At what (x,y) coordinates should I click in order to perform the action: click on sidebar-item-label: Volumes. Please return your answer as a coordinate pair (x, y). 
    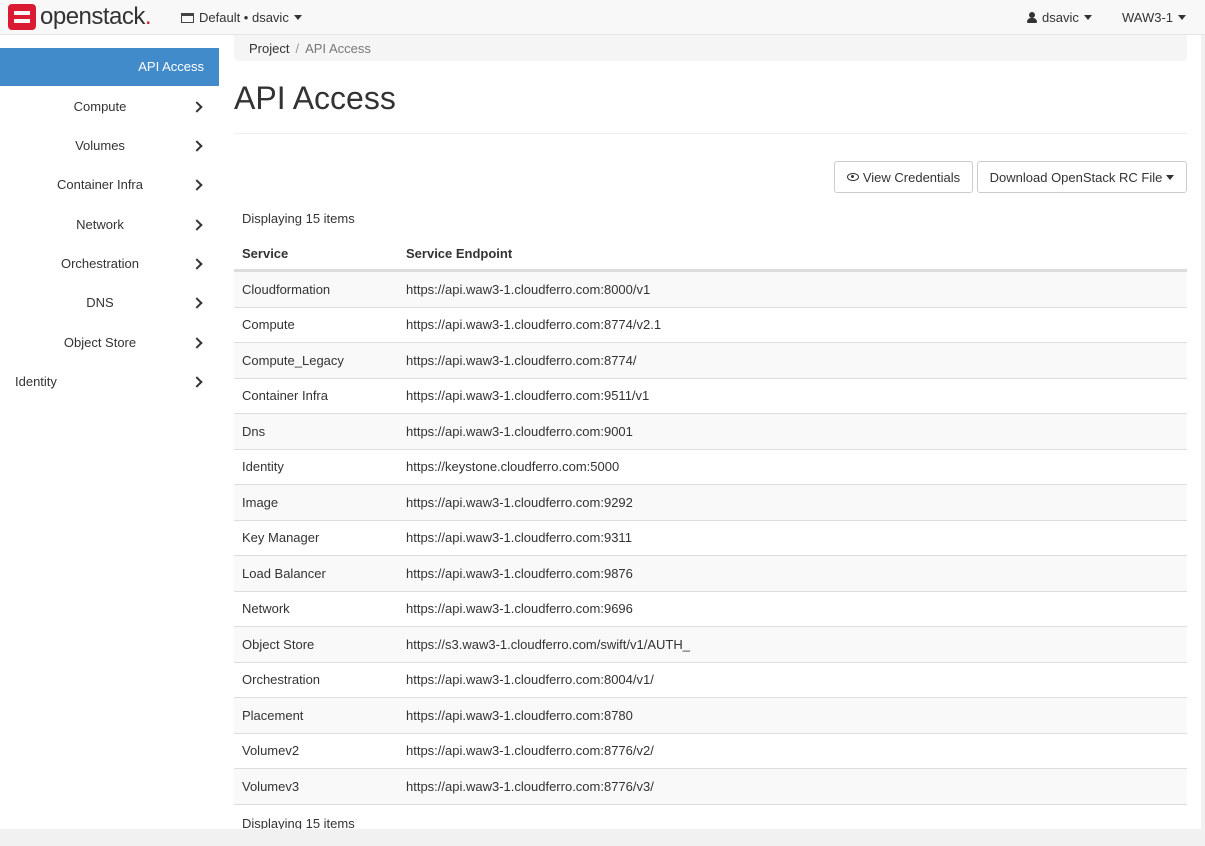
    Looking at the image, I should click on (100, 145).